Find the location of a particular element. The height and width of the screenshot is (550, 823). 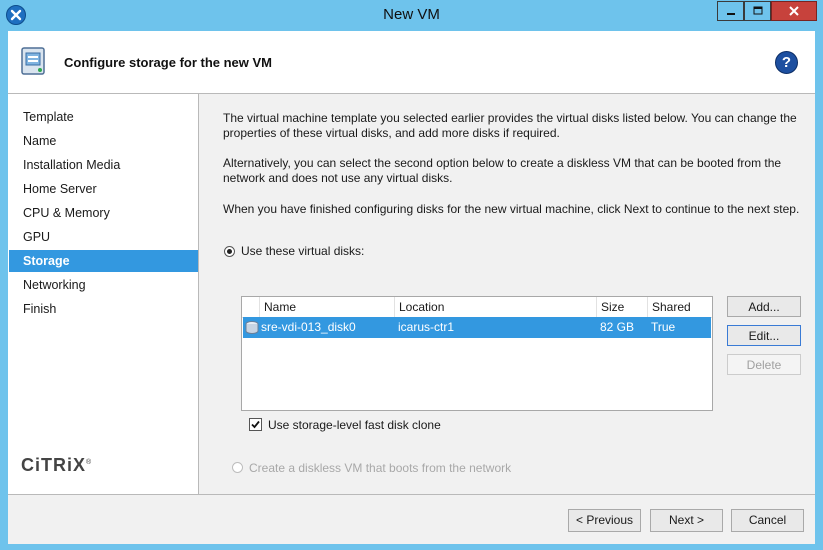

close-icon is located at coordinates (794, 11).